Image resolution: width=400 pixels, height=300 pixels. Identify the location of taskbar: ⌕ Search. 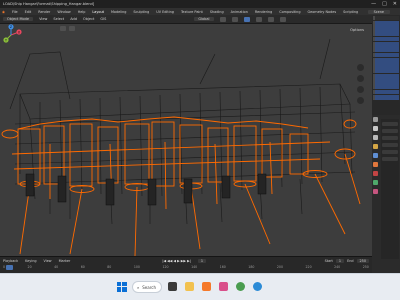
(200, 286).